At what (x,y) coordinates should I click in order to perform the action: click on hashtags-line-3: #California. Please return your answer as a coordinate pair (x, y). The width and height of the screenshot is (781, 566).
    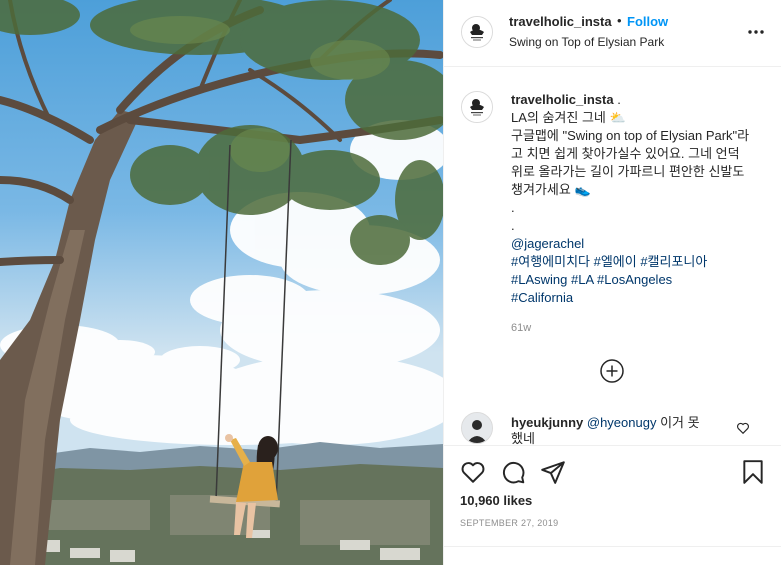
    Looking at the image, I should click on (631, 298).